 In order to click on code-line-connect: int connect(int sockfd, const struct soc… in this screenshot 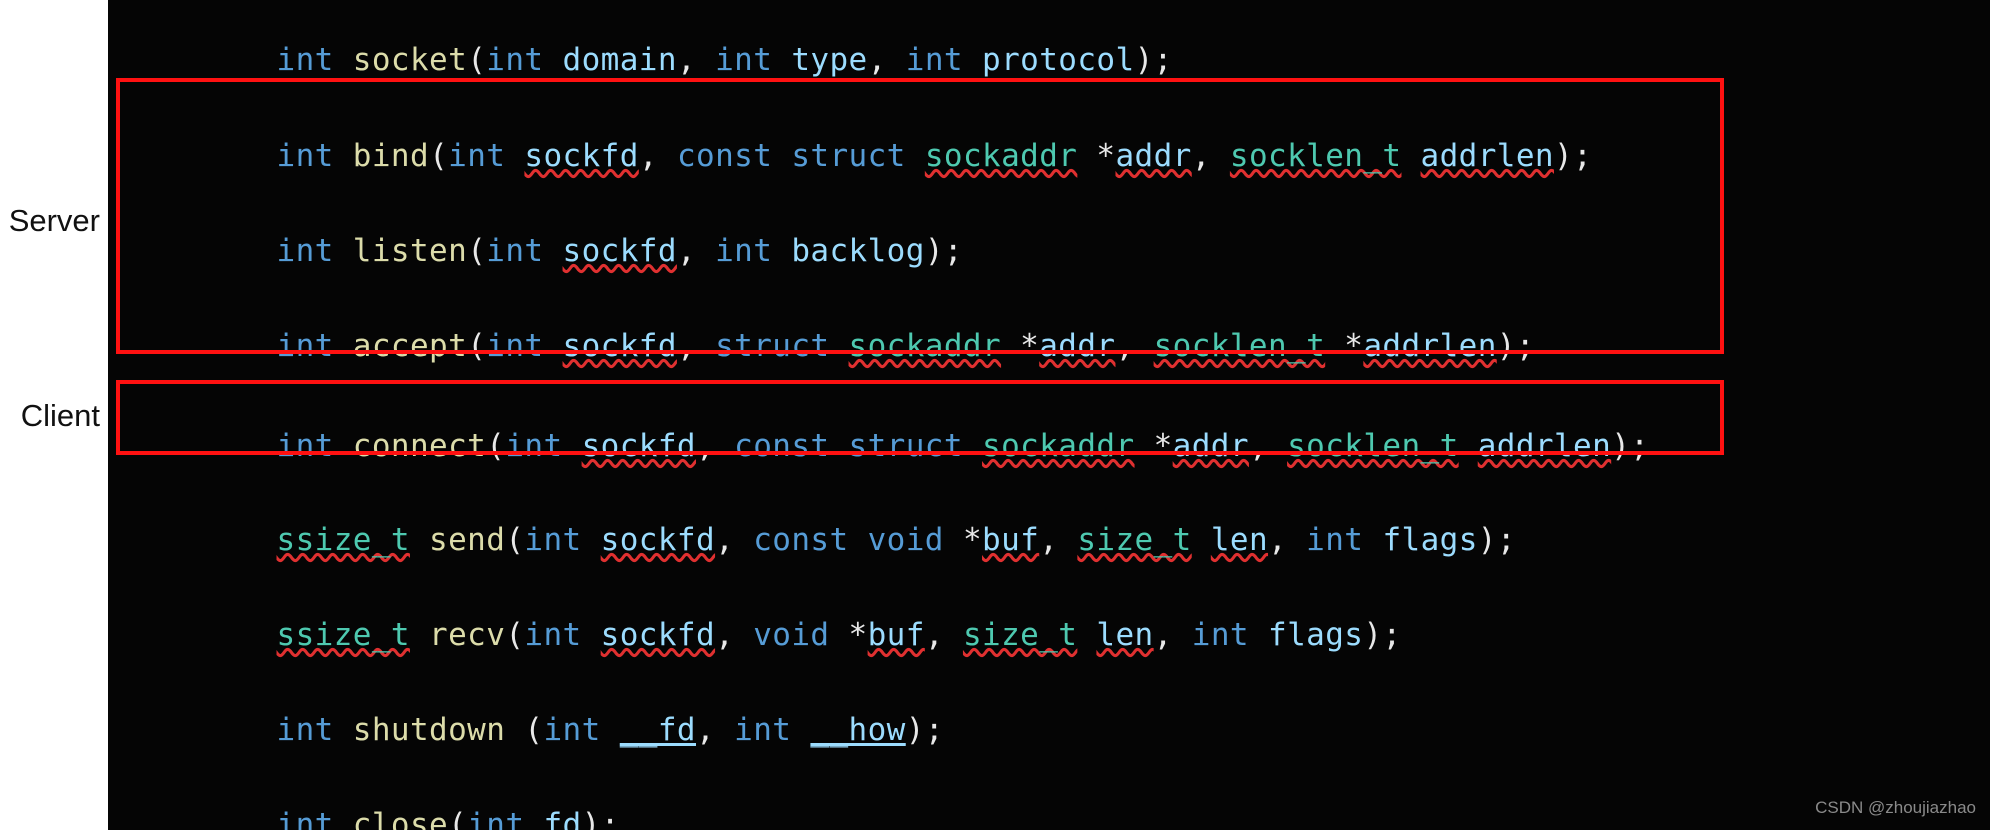, I will do `click(886, 446)`.